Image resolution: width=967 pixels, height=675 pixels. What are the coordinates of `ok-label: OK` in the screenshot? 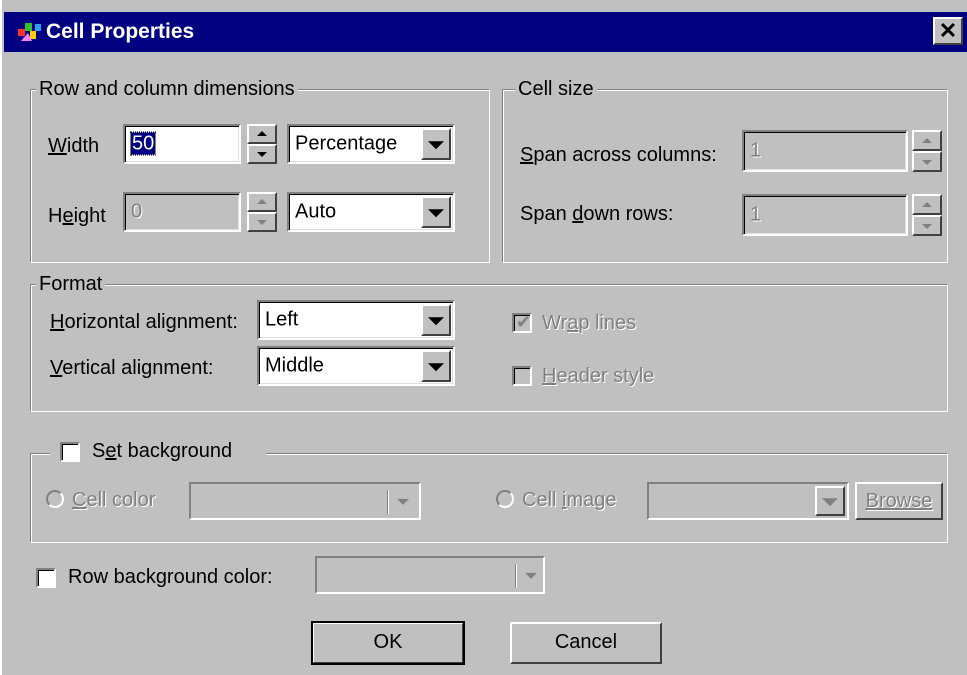 It's located at (388, 642).